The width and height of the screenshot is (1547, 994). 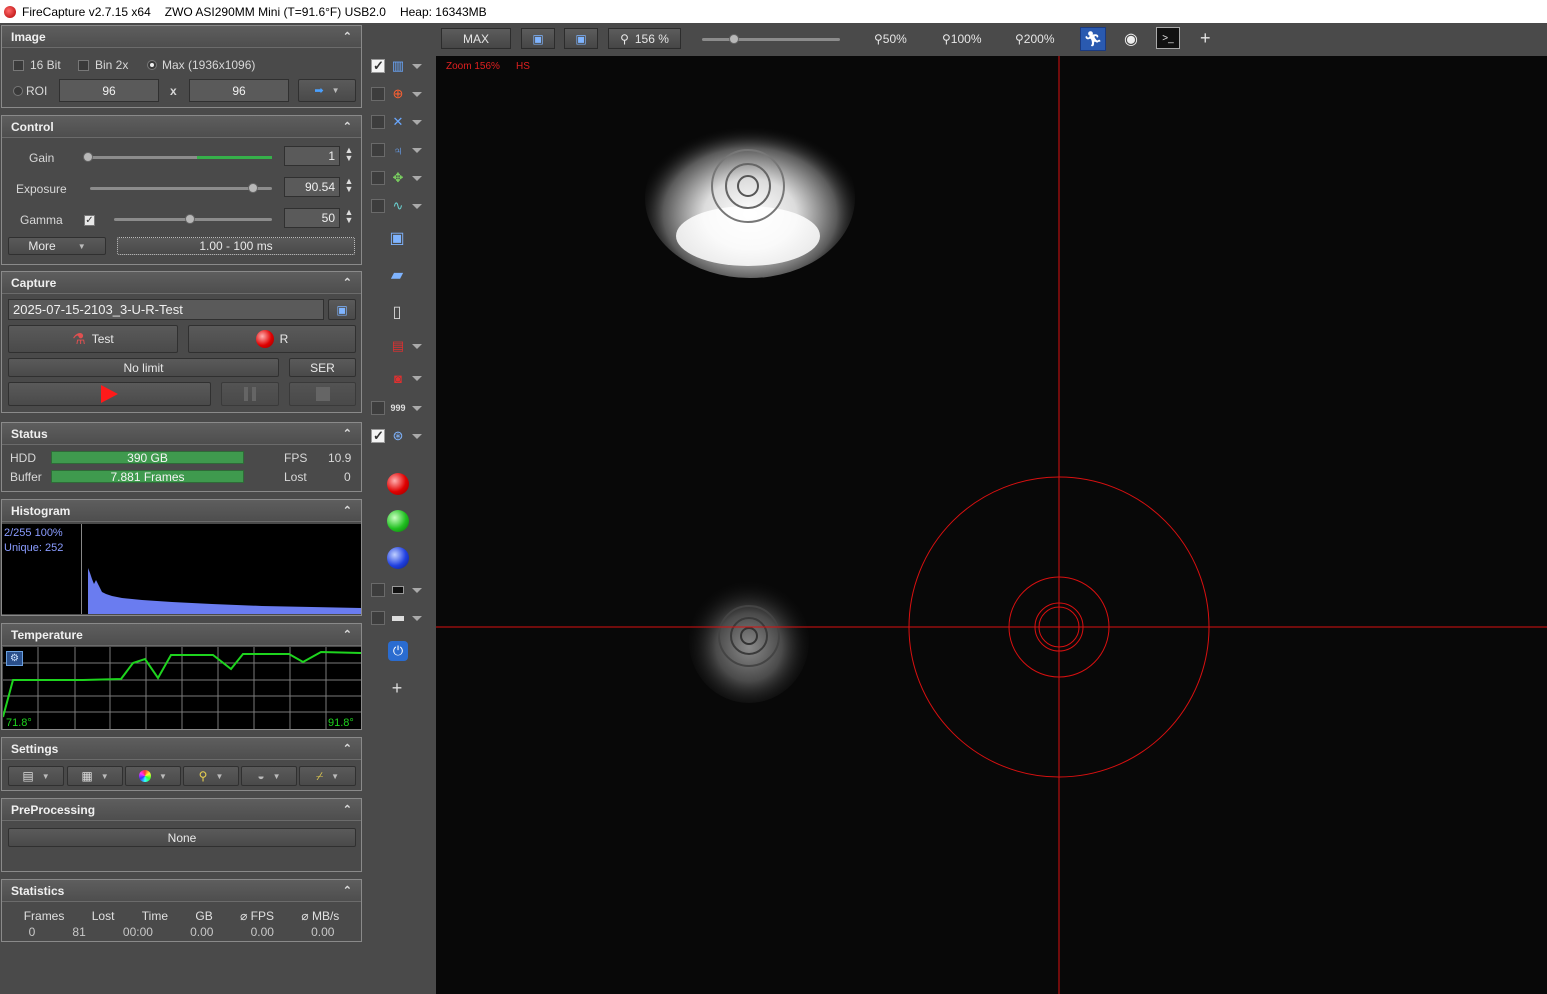 What do you see at coordinates (181, 434) in the screenshot?
I see `status-panel-header: Status ⌃` at bounding box center [181, 434].